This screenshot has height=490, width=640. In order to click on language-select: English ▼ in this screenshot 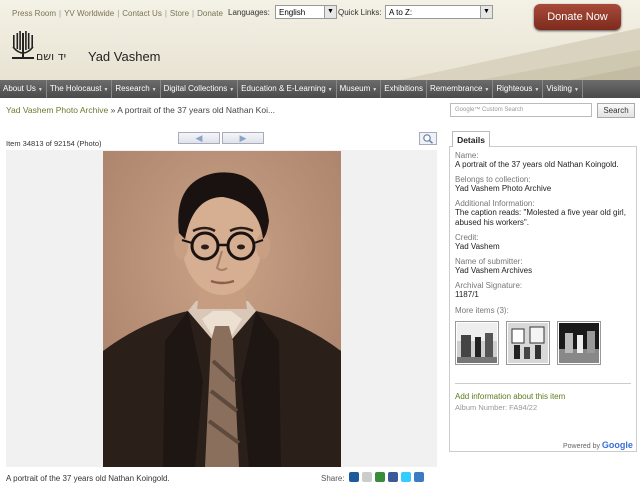, I will do `click(306, 12)`.